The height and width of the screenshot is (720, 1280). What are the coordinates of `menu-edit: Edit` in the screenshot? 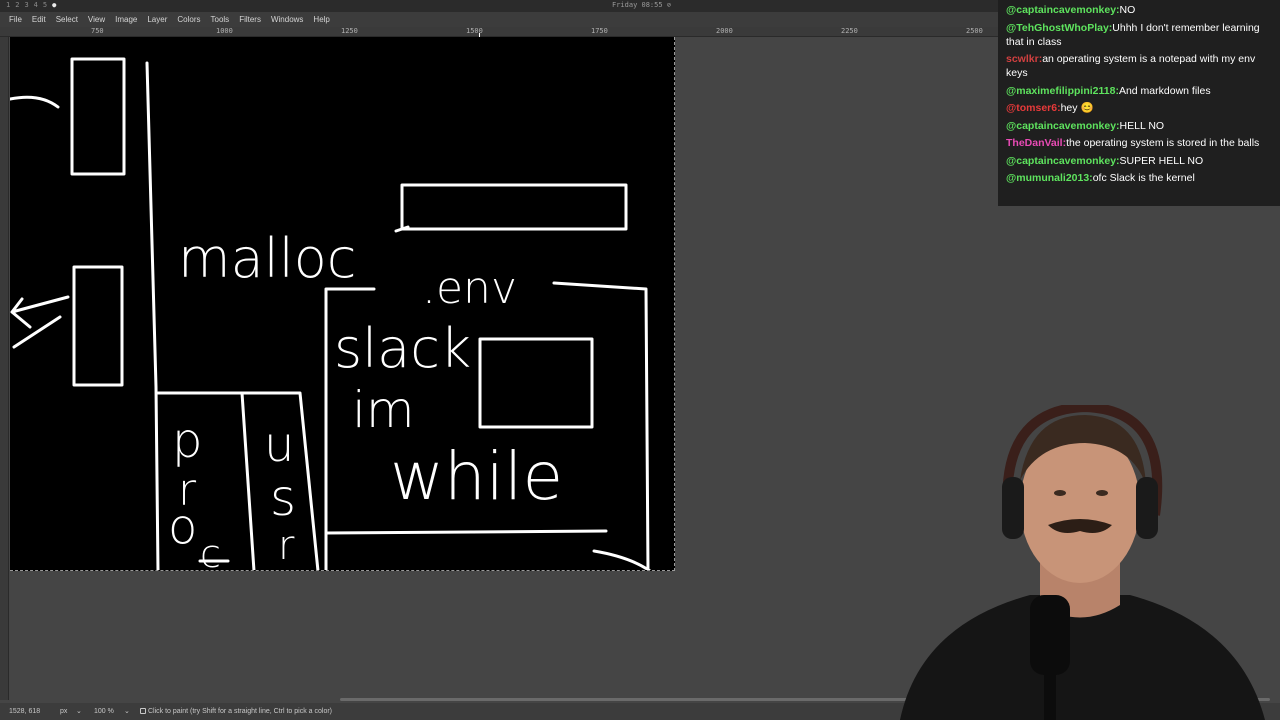 It's located at (39, 19).